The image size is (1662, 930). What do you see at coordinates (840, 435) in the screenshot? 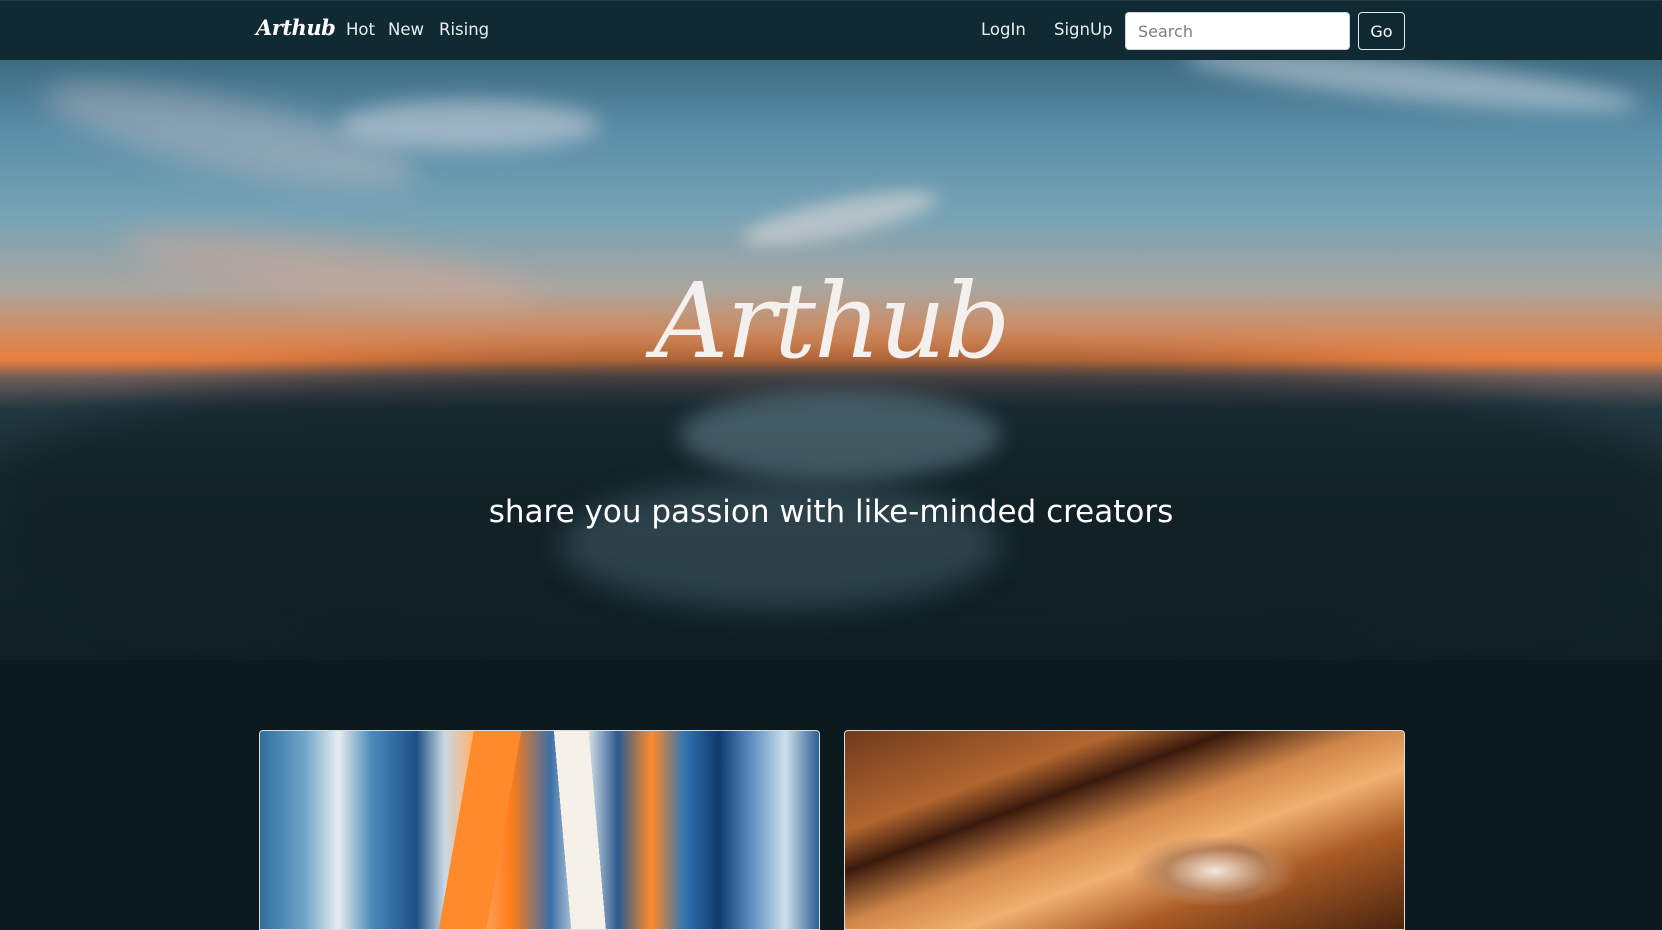
I see `hero-lake` at bounding box center [840, 435].